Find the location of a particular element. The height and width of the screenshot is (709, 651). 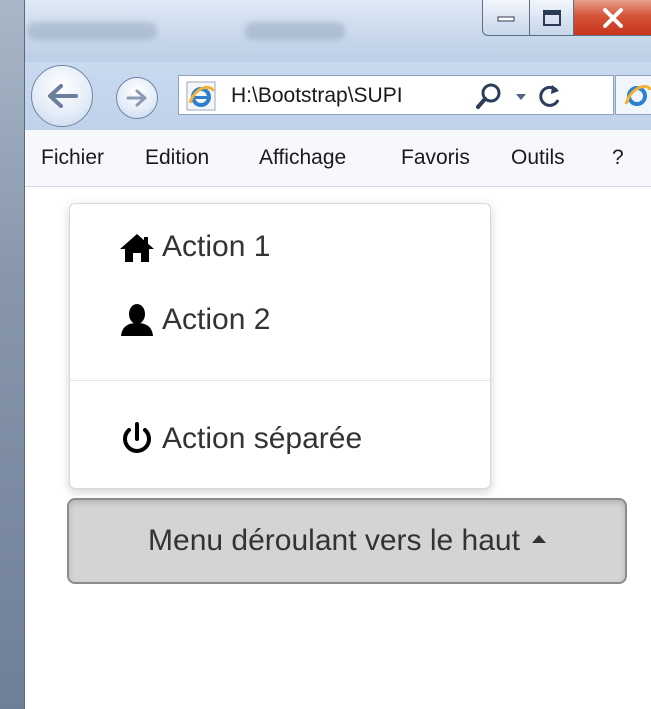

dropup-toggle-button: Menu déroulant vers le haut is located at coordinates (347, 541).